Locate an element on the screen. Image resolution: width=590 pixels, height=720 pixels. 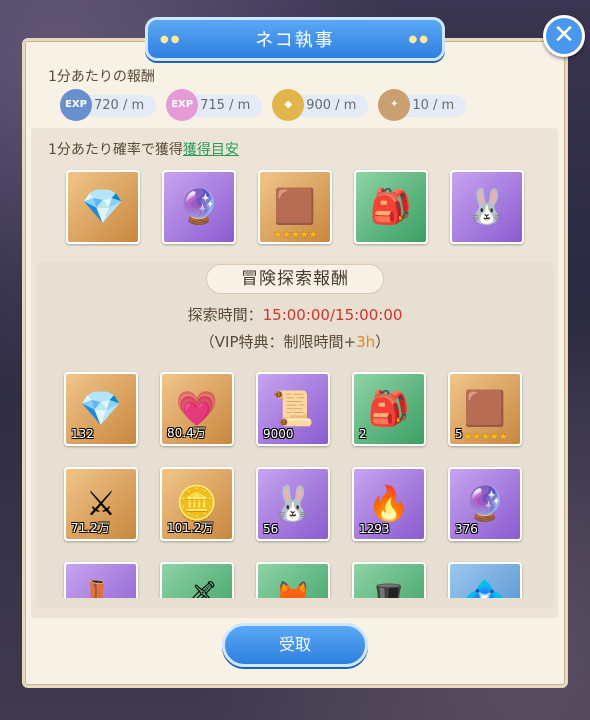
scroll-icon: ✦ is located at coordinates (394, 105).